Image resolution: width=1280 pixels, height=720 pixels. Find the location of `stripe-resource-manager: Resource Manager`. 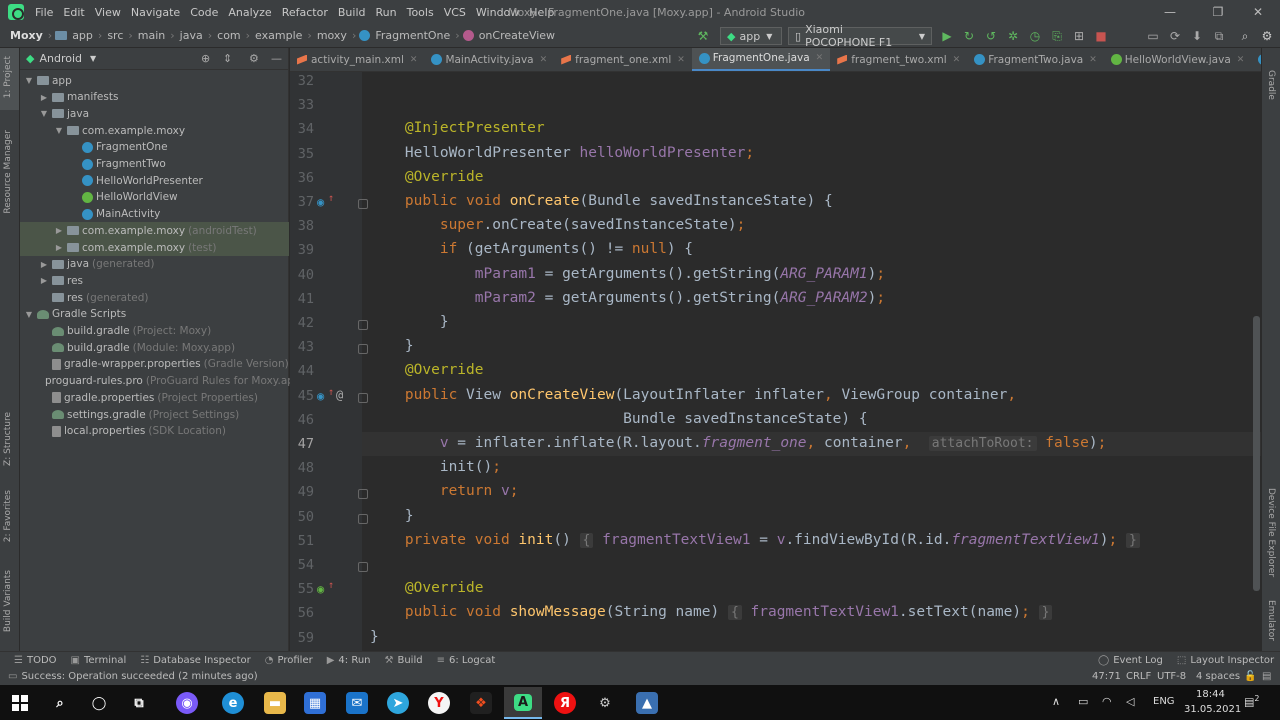

stripe-resource-manager: Resource Manager is located at coordinates (8, 172).